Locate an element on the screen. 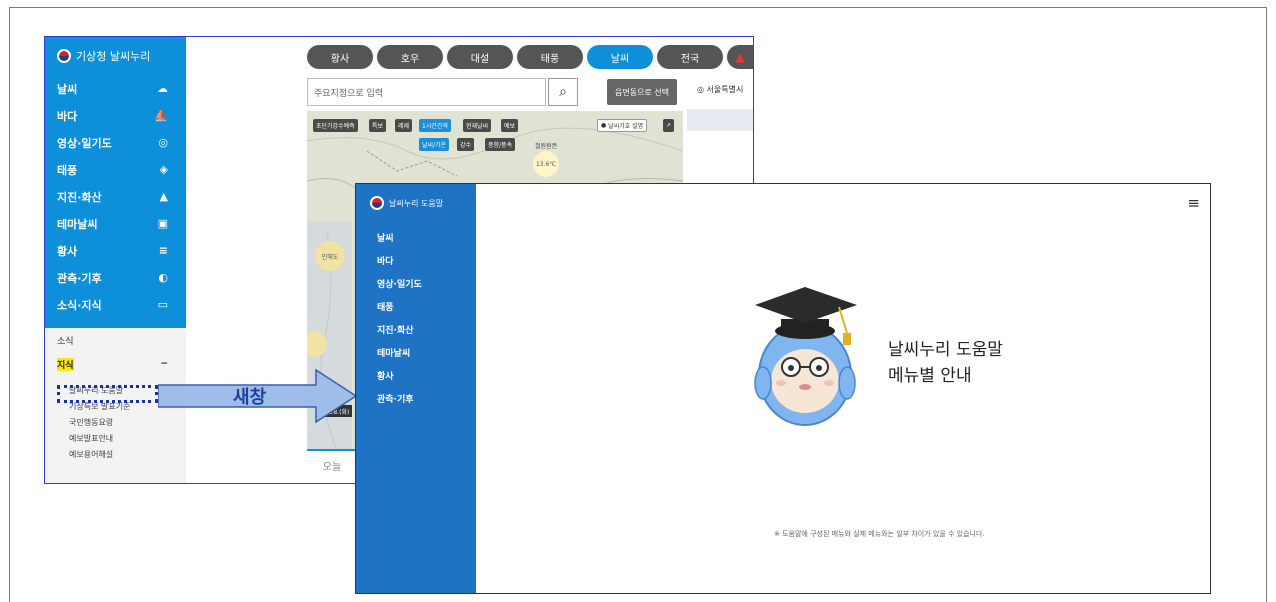 This screenshot has height=602, width=1276. menu-label: 바다 is located at coordinates (67, 116).